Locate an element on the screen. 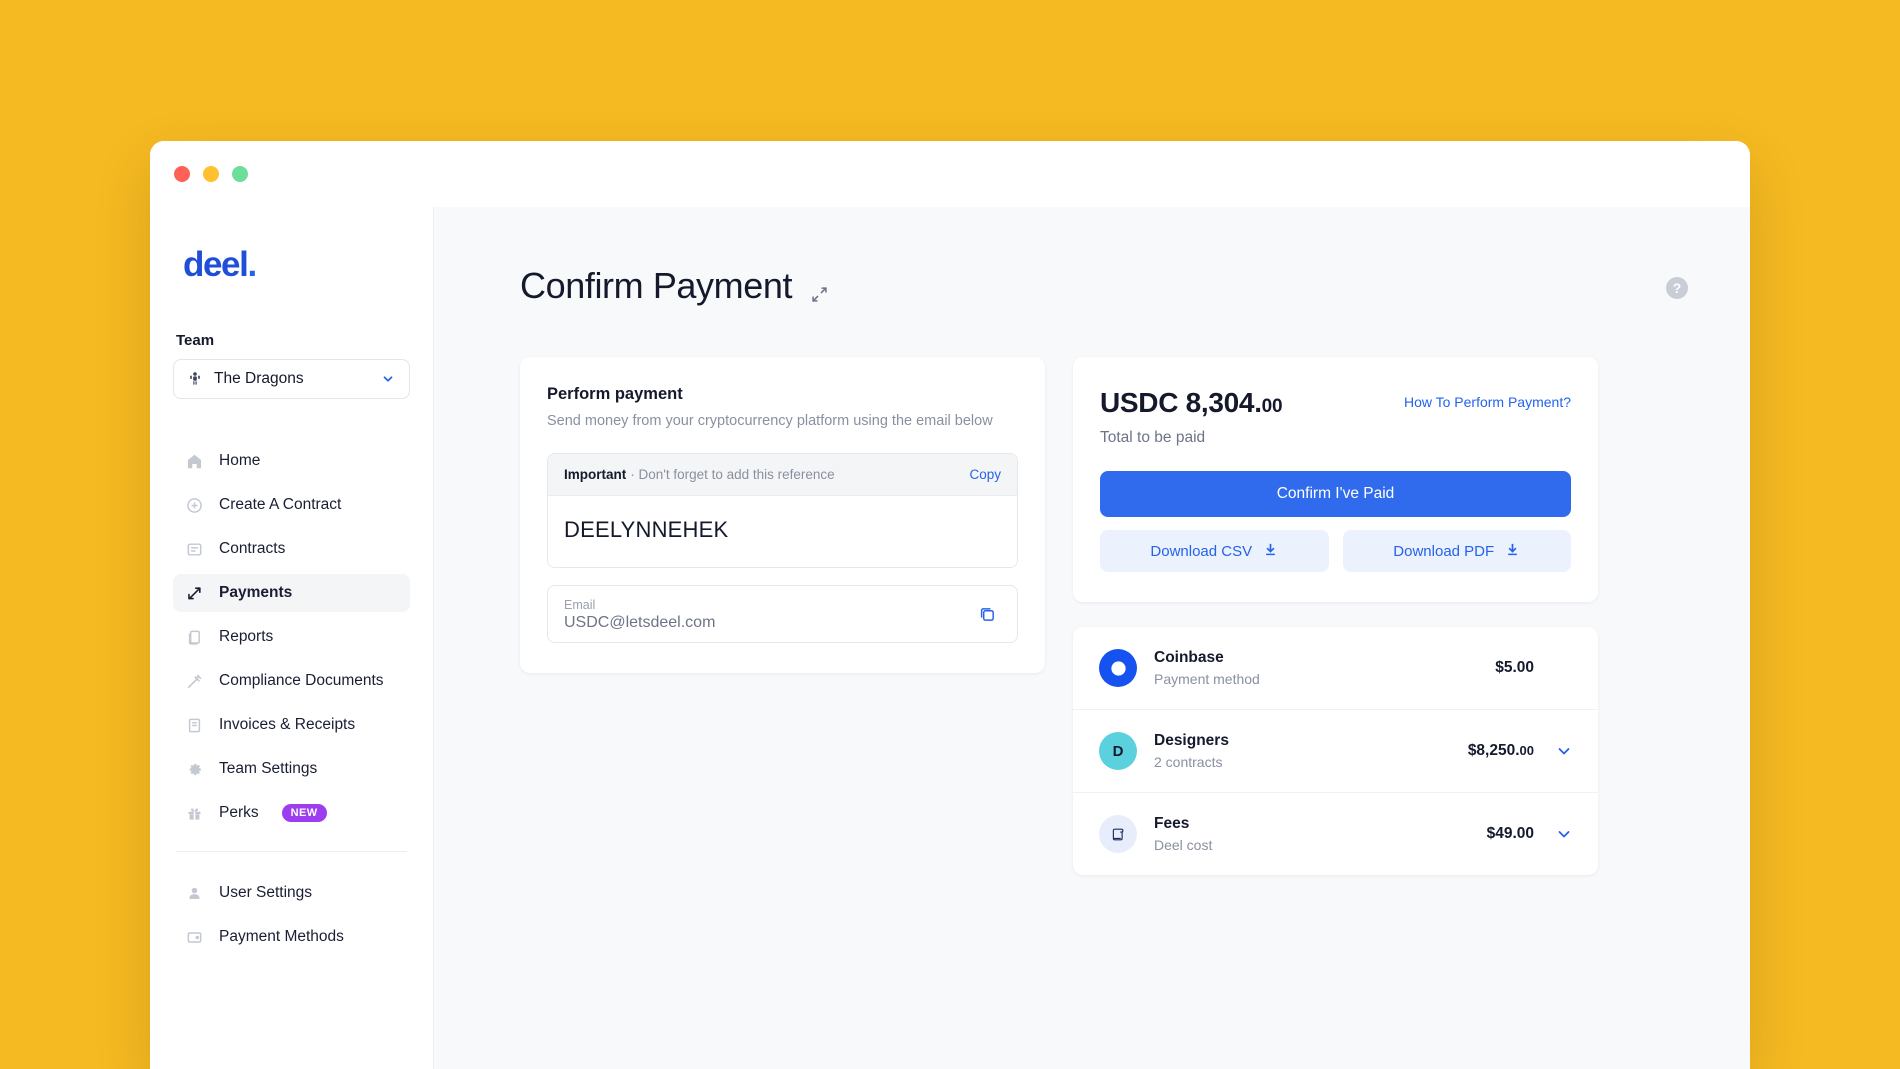 This screenshot has height=1069, width=1900. team-selector: The Dragons is located at coordinates (291, 379).